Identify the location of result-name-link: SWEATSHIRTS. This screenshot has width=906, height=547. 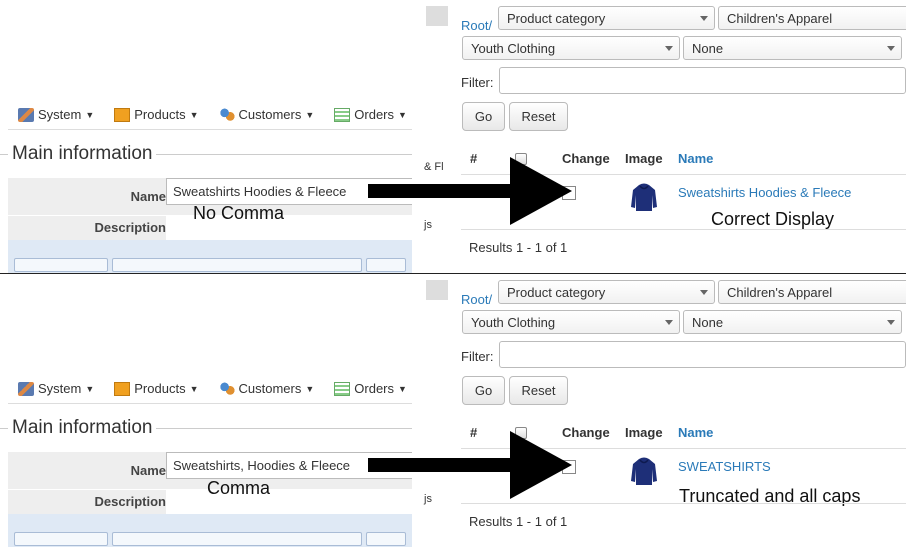
(724, 466).